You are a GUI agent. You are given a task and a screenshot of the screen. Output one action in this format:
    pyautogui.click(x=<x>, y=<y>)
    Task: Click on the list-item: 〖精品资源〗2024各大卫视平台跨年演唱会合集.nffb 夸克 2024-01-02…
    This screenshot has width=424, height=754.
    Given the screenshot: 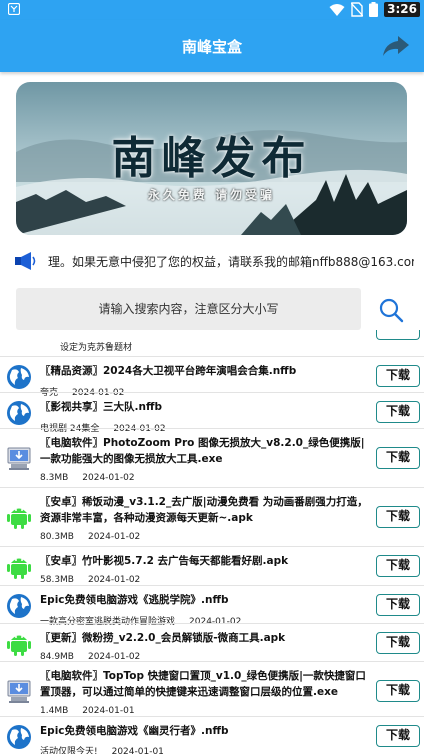 What is the action you would take?
    pyautogui.click(x=212, y=377)
    